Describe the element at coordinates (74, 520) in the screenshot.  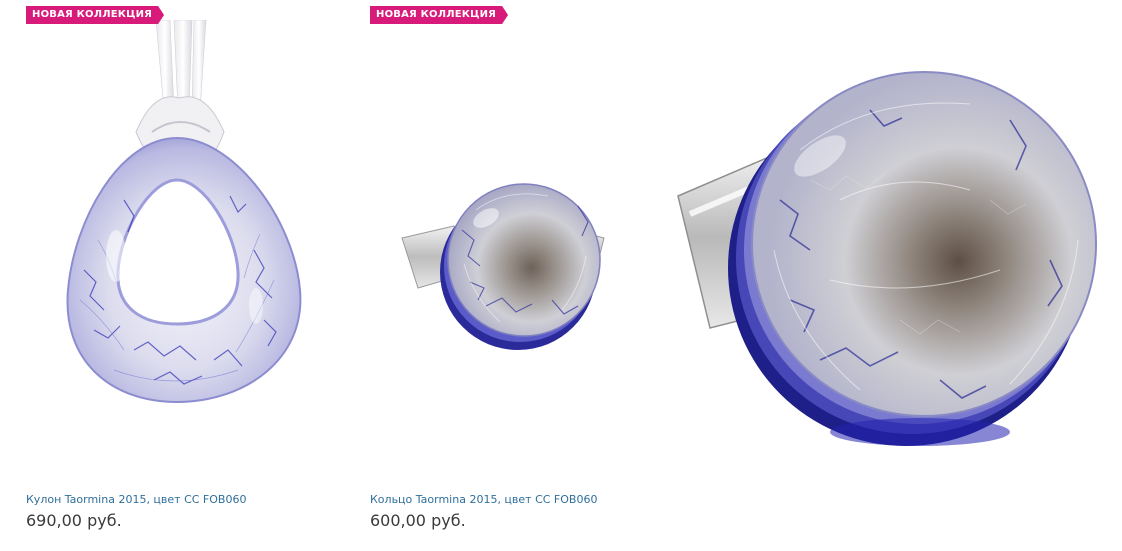
I see `product-price: 690,00 руб.` at that location.